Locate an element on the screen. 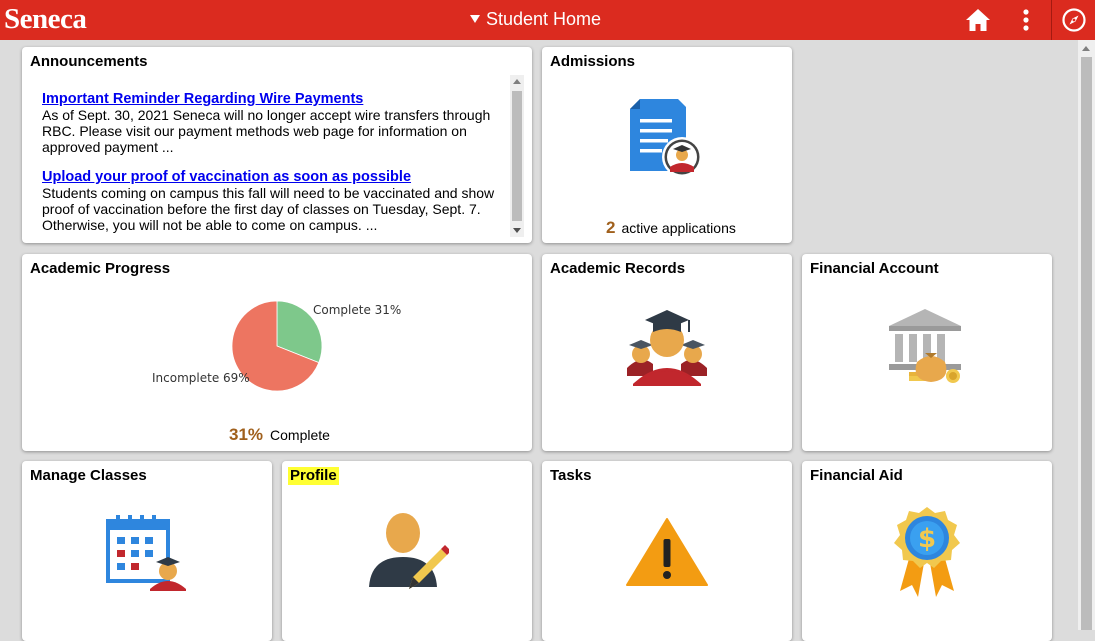 This screenshot has width=1095, height=641. application-document-icon is located at coordinates (666, 138).